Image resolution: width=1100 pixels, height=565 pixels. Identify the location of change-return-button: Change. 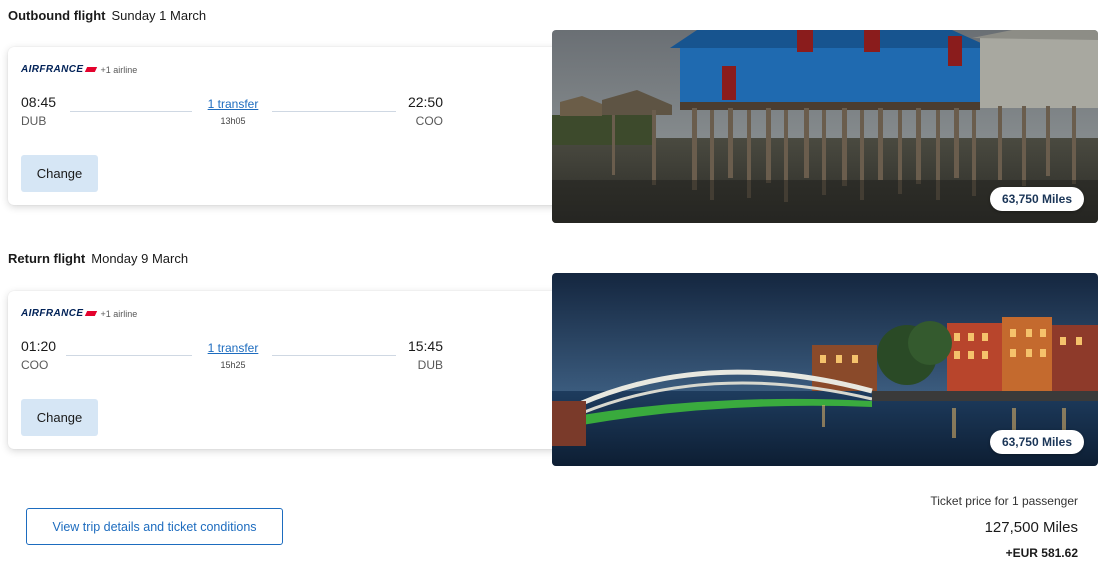
(59, 417).